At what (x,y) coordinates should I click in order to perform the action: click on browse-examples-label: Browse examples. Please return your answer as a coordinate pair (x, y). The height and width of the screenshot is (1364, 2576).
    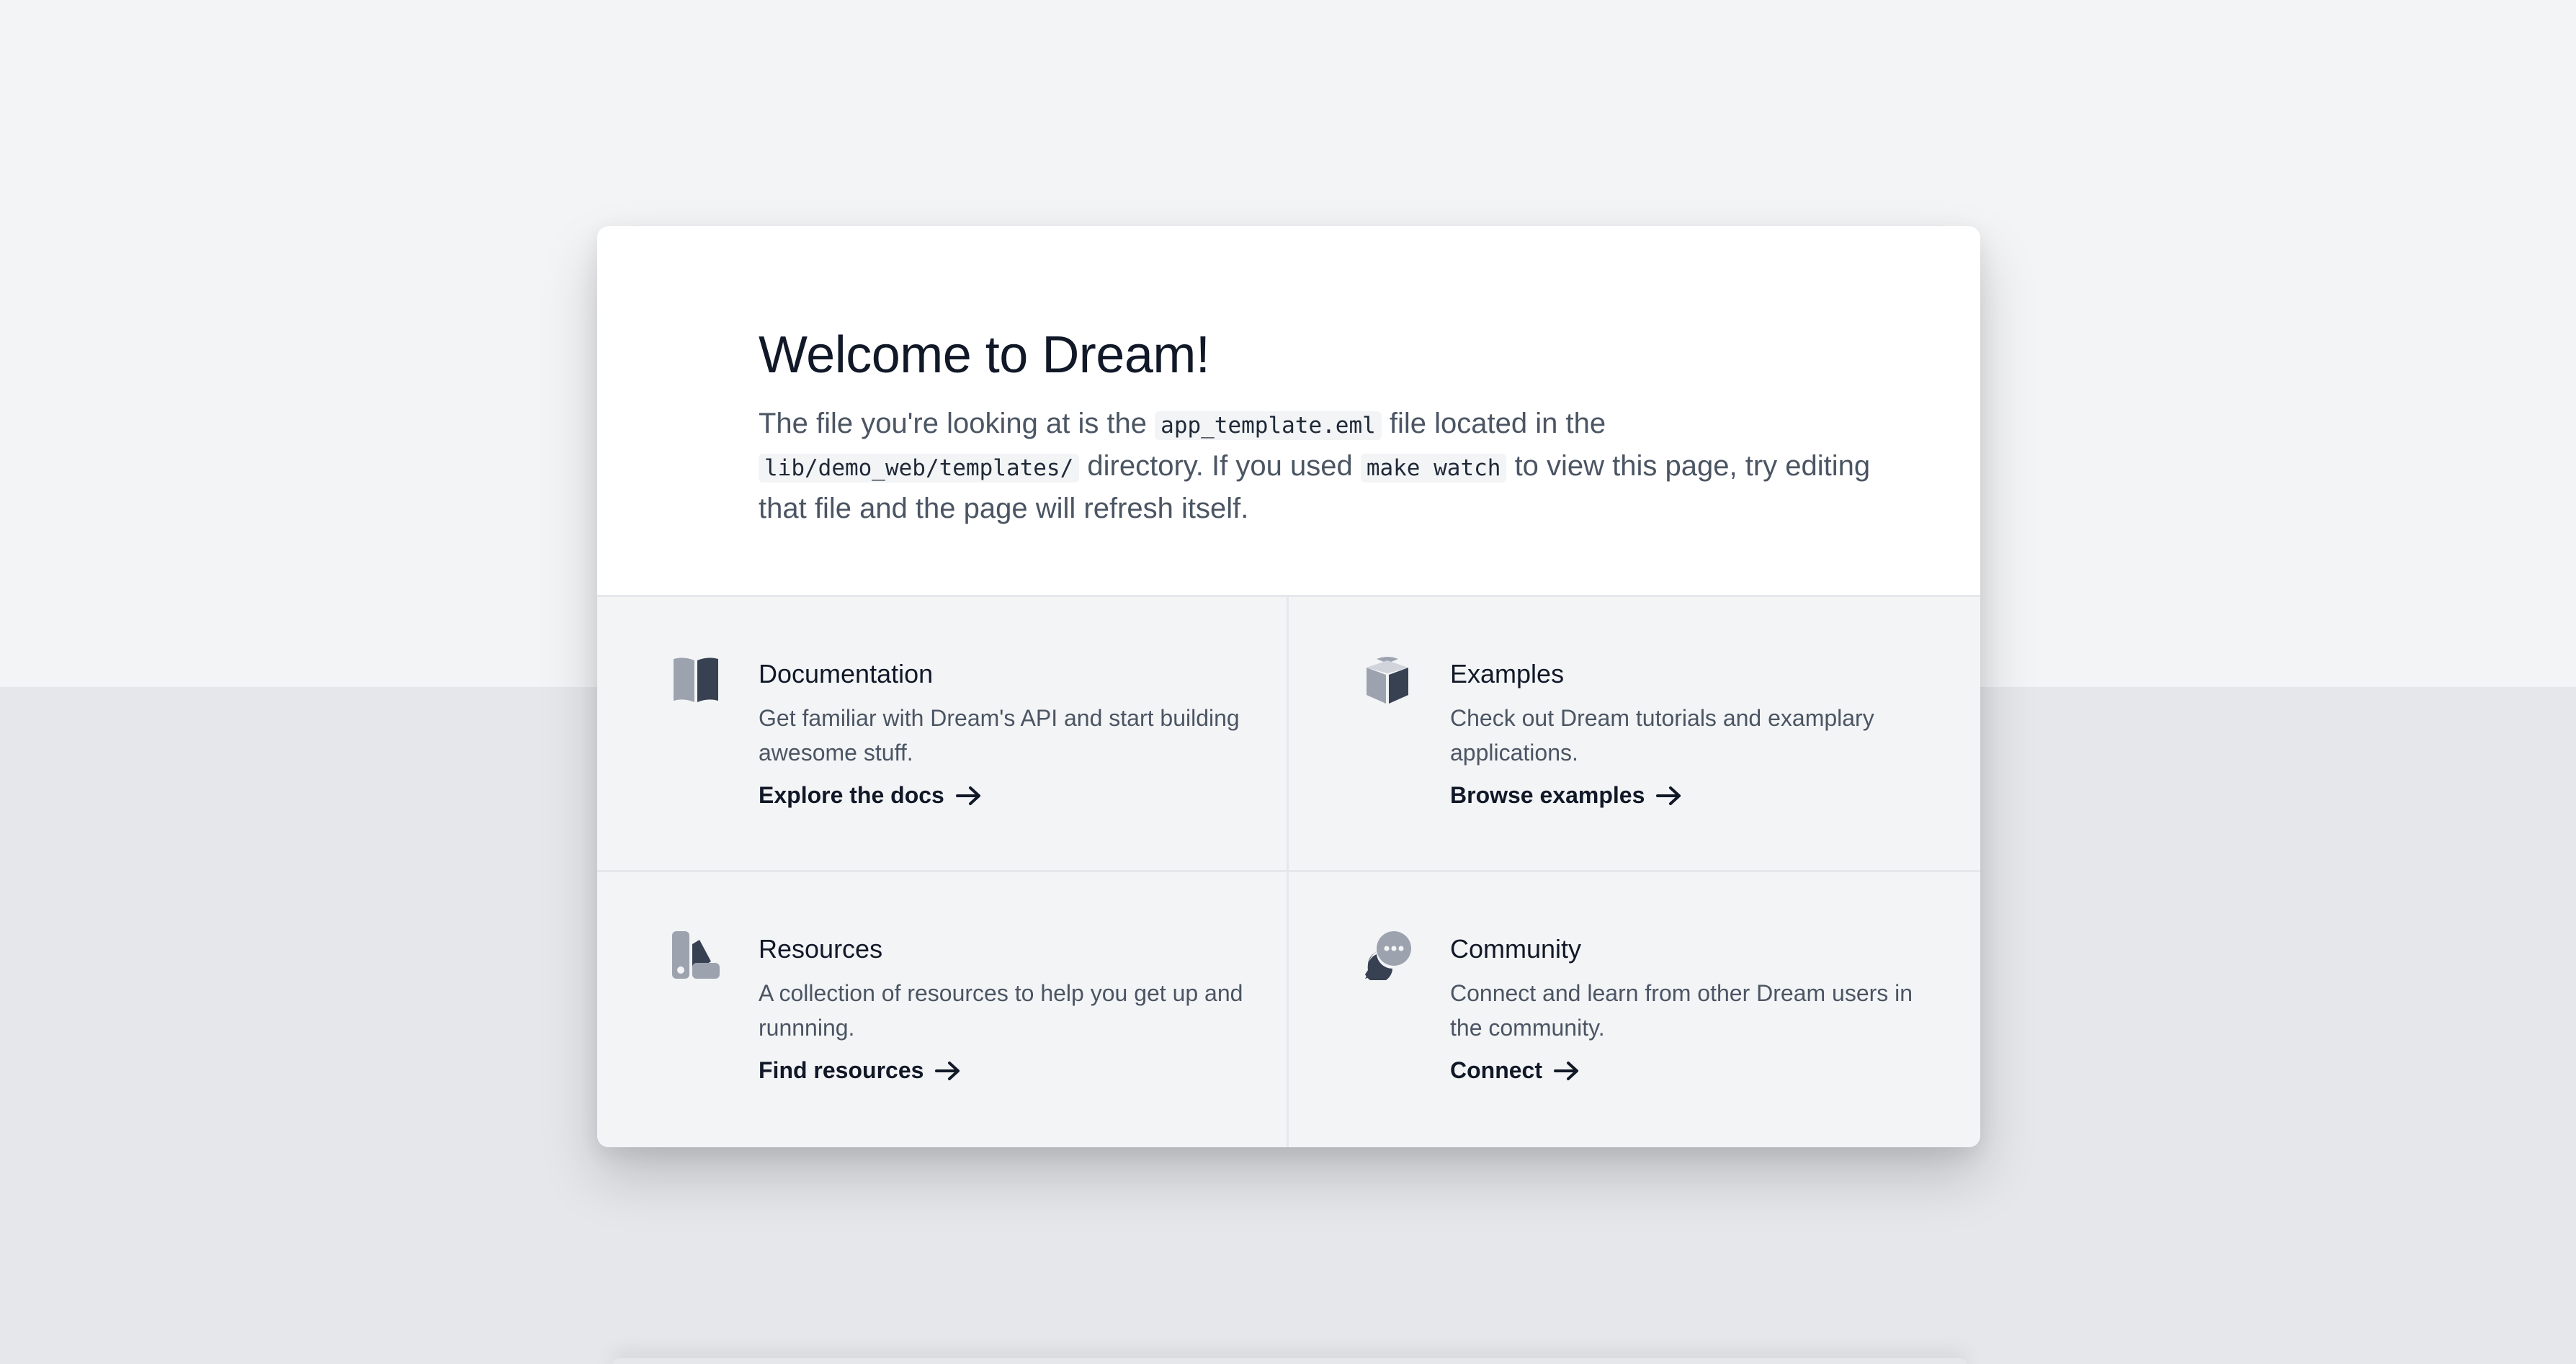
    Looking at the image, I should click on (1547, 795).